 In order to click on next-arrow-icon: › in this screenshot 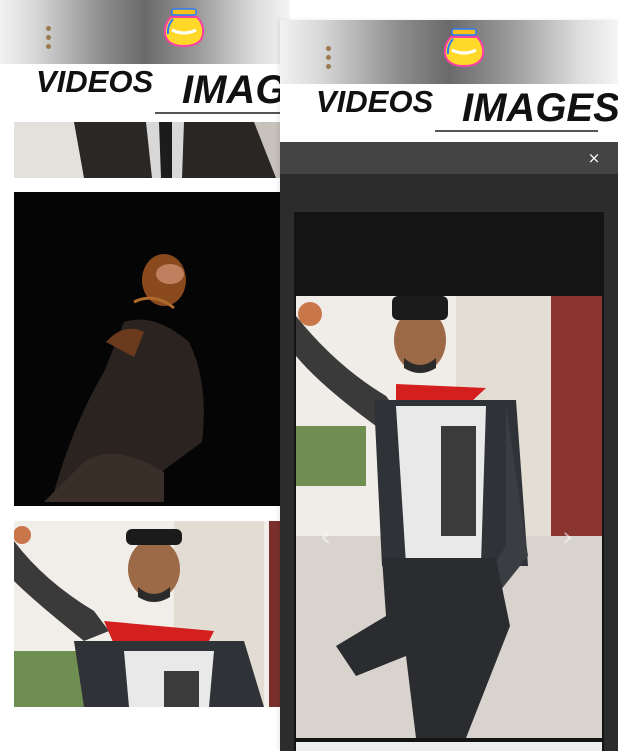, I will do `click(567, 536)`.